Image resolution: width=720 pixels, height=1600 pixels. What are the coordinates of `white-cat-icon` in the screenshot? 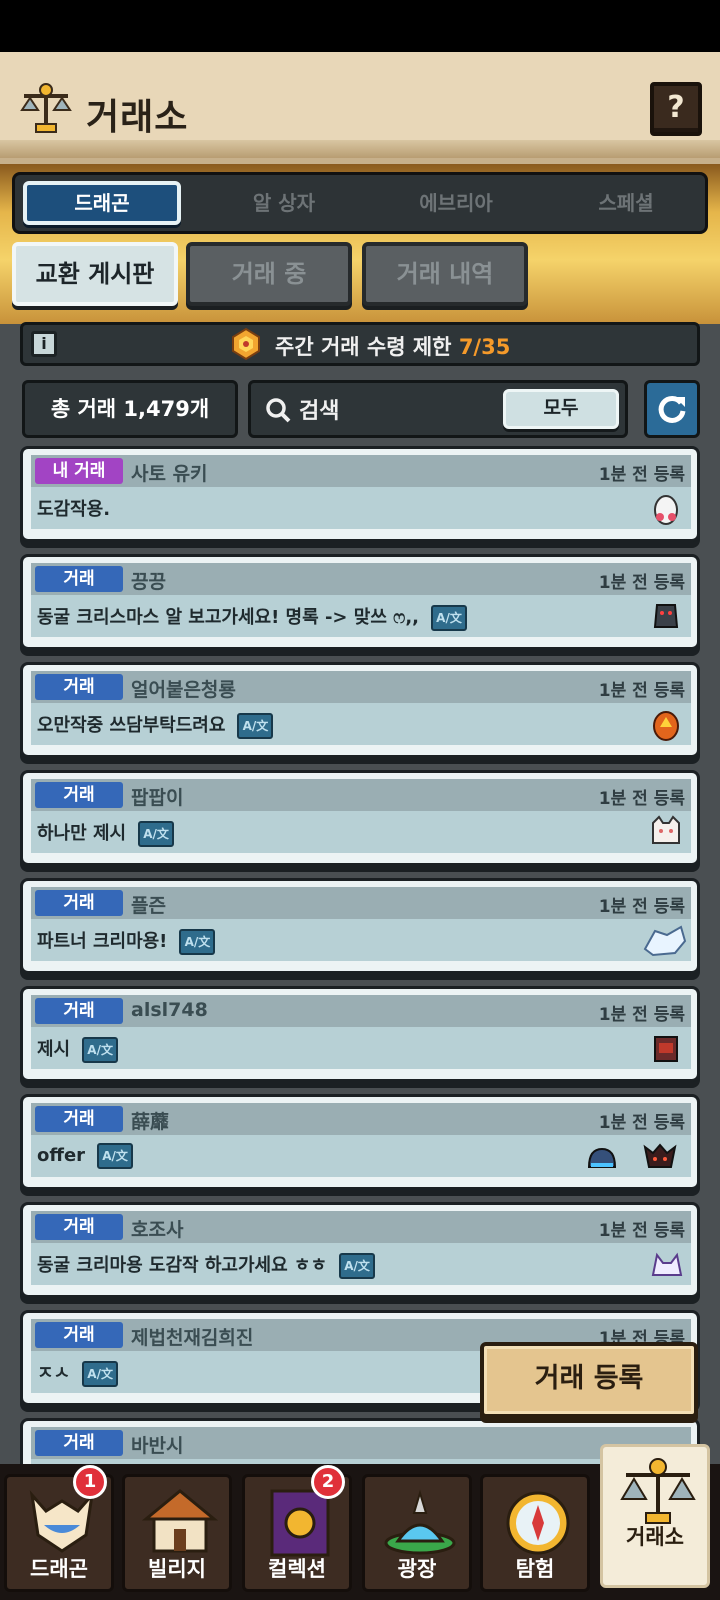 It's located at (666, 829).